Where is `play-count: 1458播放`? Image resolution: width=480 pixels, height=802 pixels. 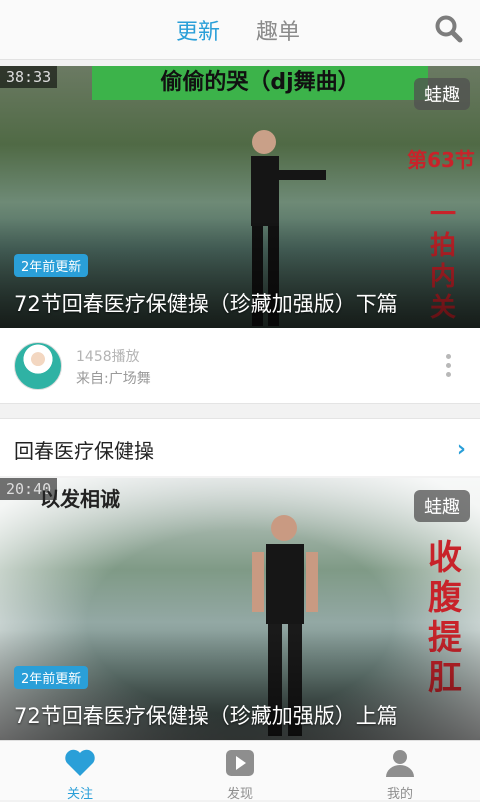
play-count: 1458播放 is located at coordinates (108, 357).